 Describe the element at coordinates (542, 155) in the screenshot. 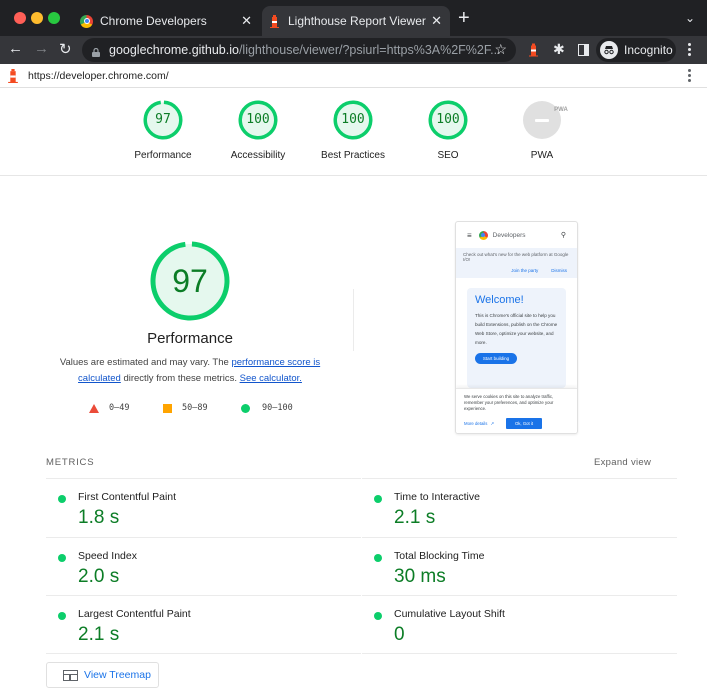

I see `gauge-label: PWA` at that location.